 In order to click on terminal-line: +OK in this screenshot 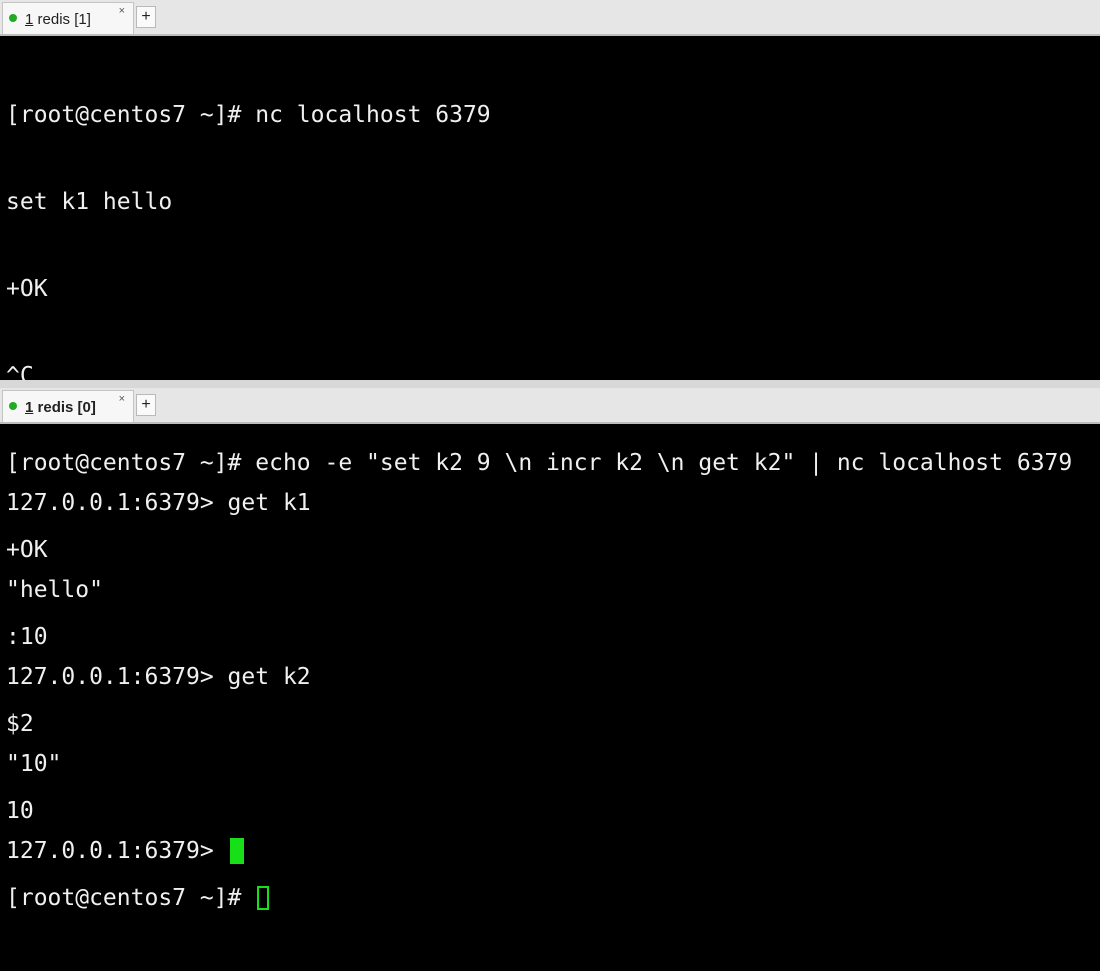, I will do `click(27, 289)`.